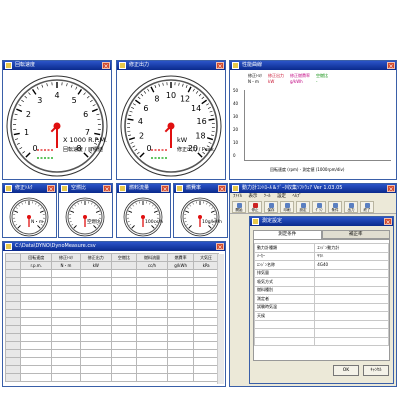  I want to click on start-button: 開始, so click(239, 207).